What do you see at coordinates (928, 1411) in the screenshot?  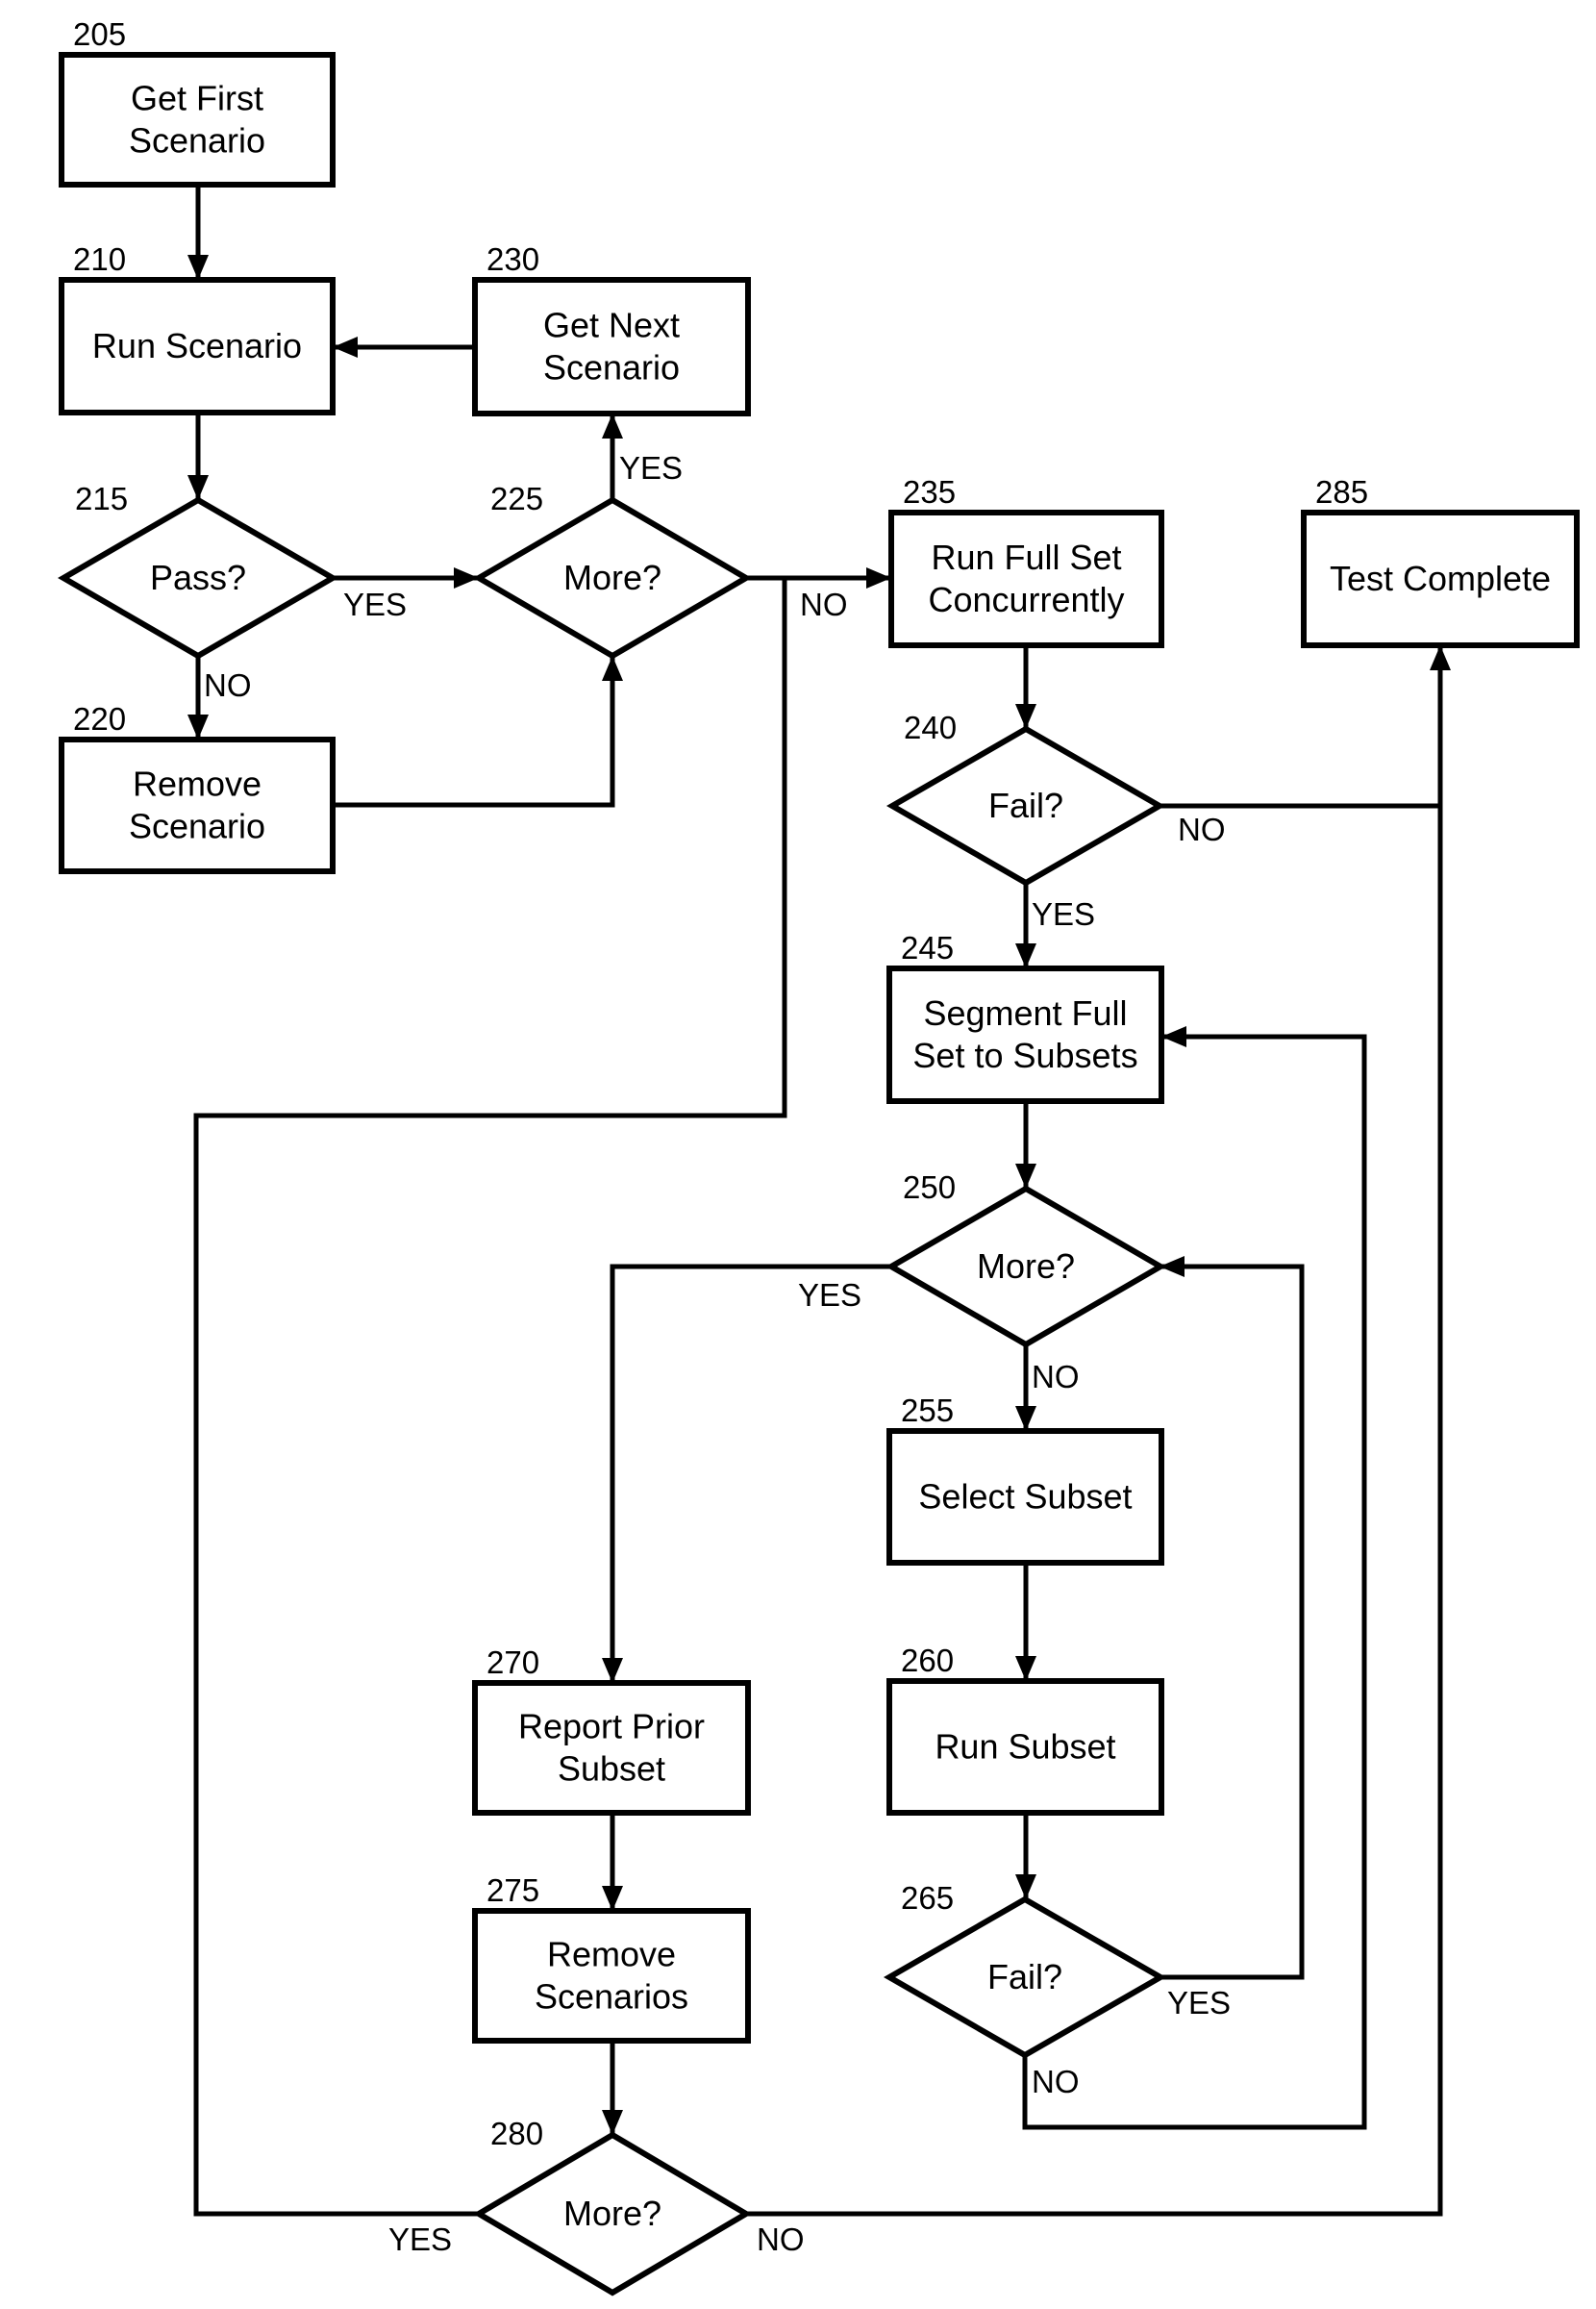 I see `node-reference-number: 255` at bounding box center [928, 1411].